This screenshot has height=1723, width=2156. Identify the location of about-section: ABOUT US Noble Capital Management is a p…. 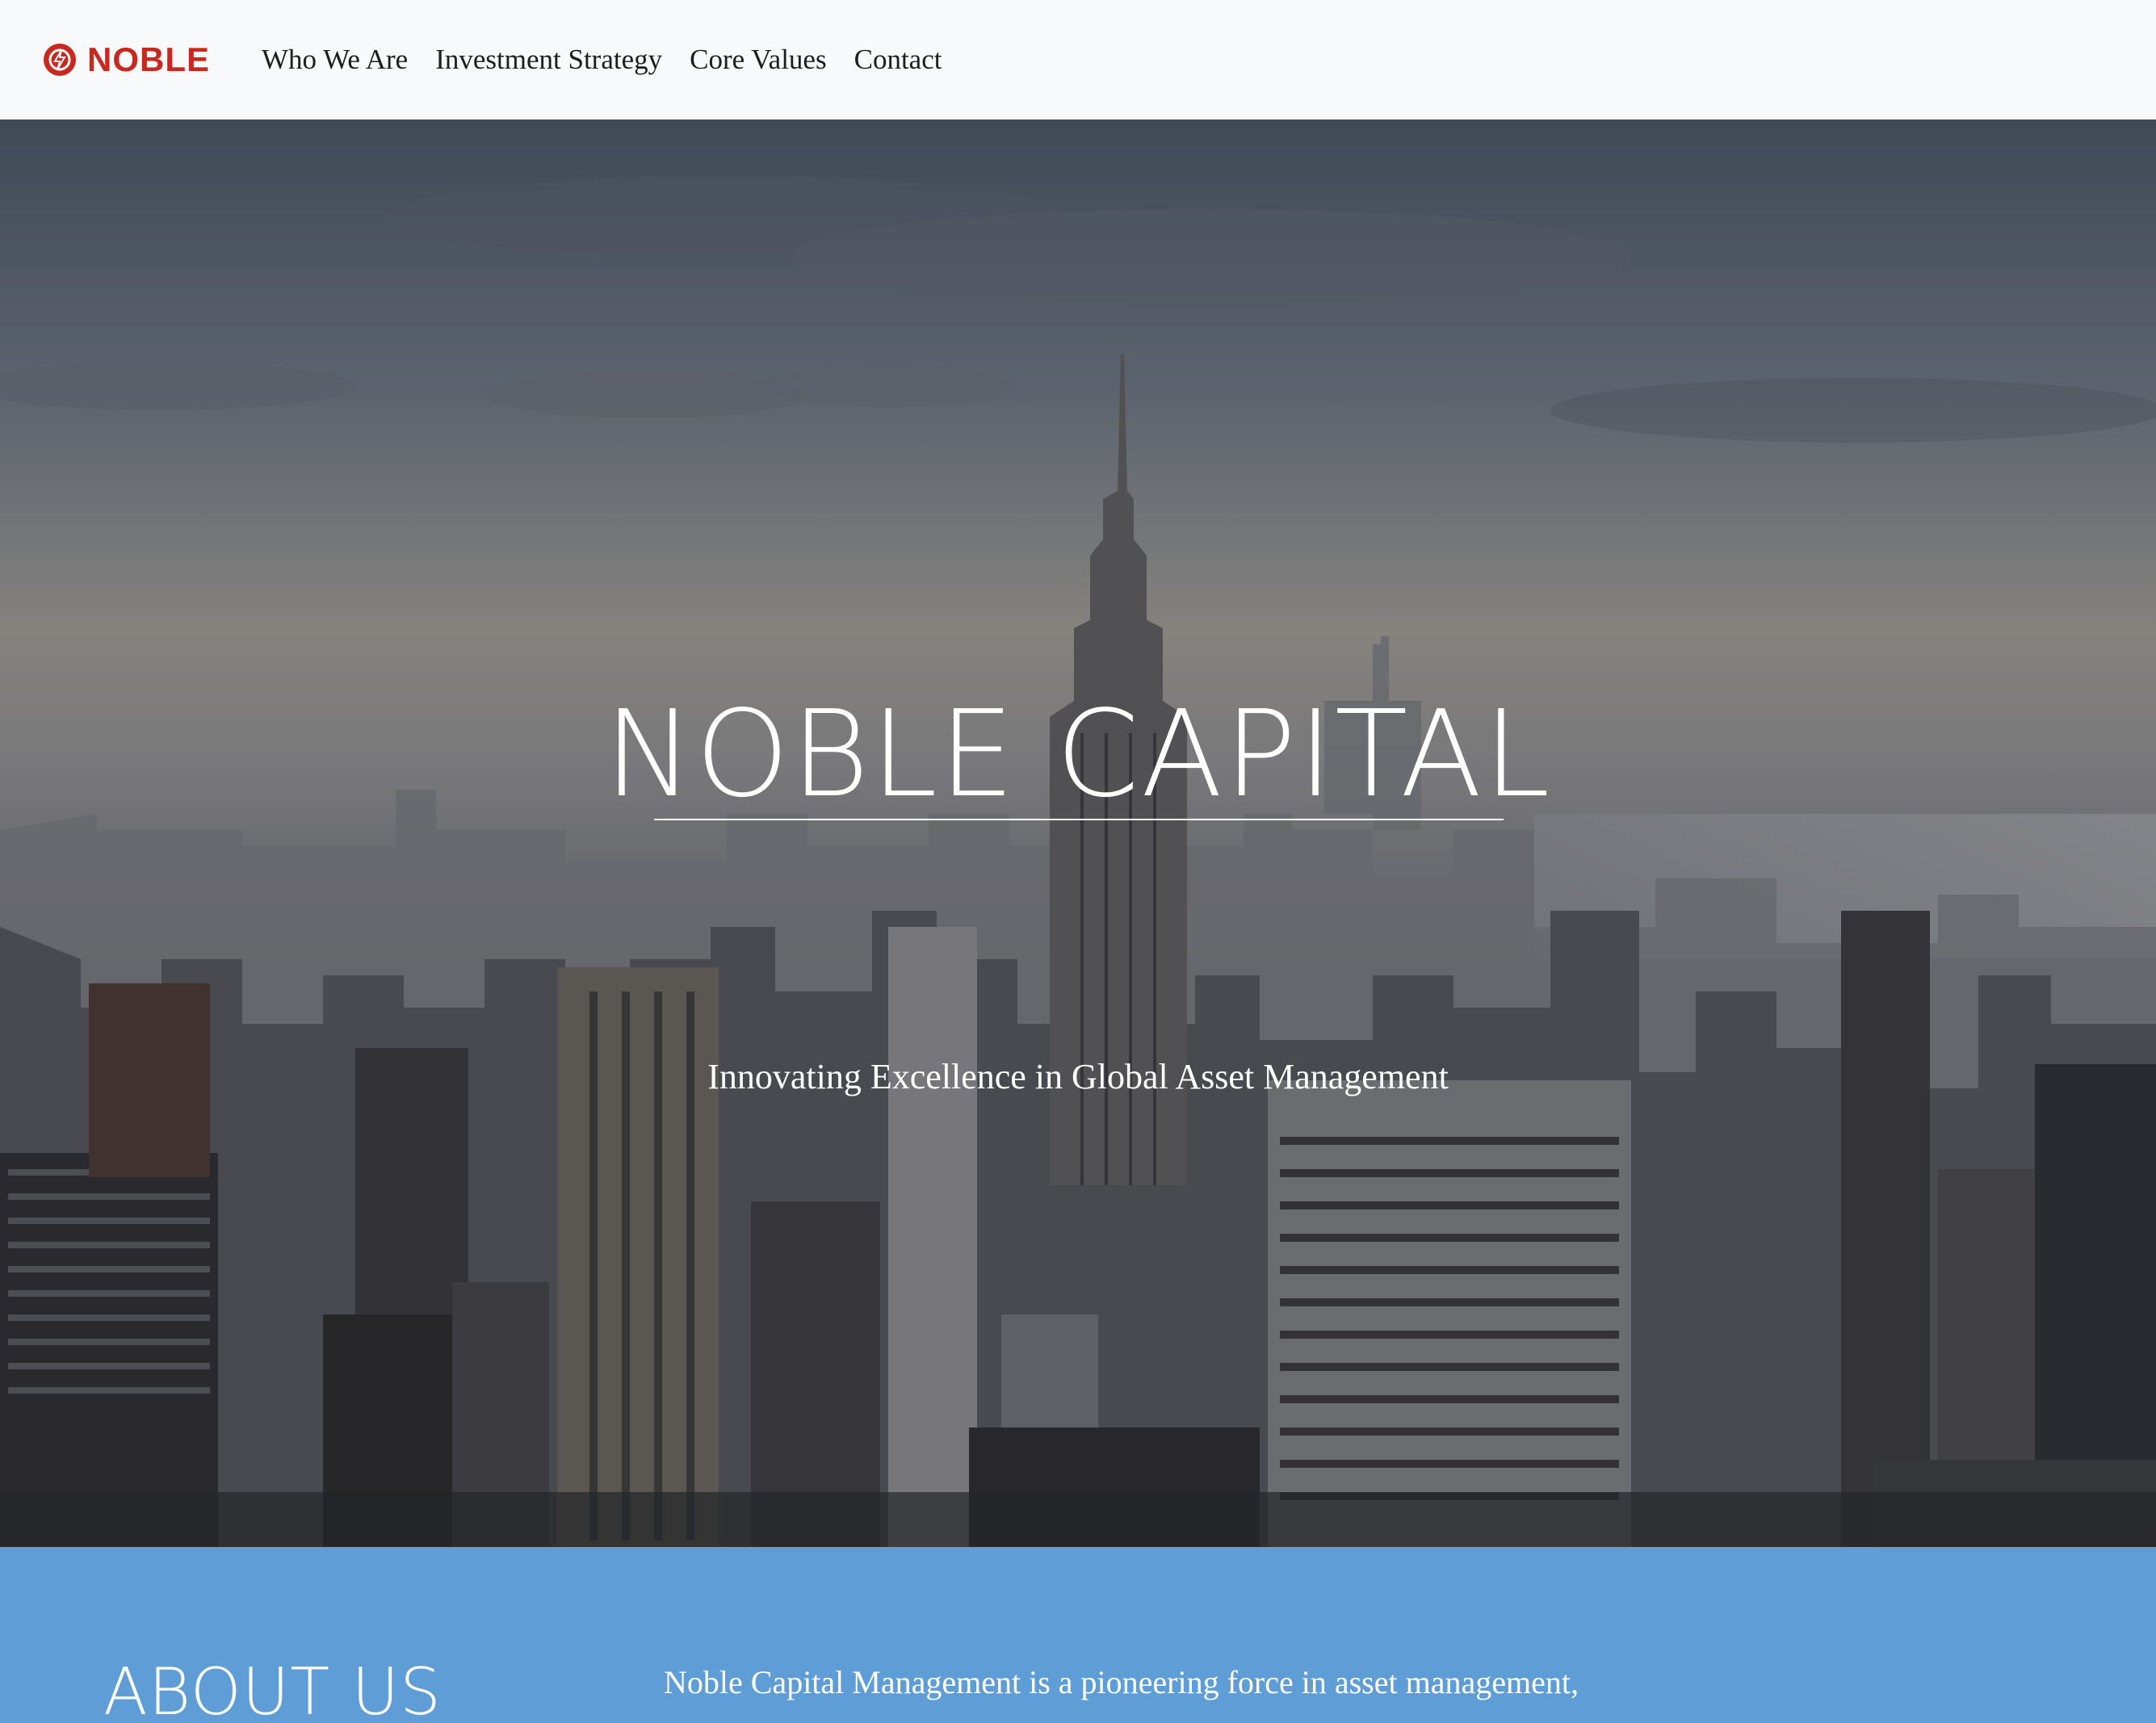
(1078, 1635).